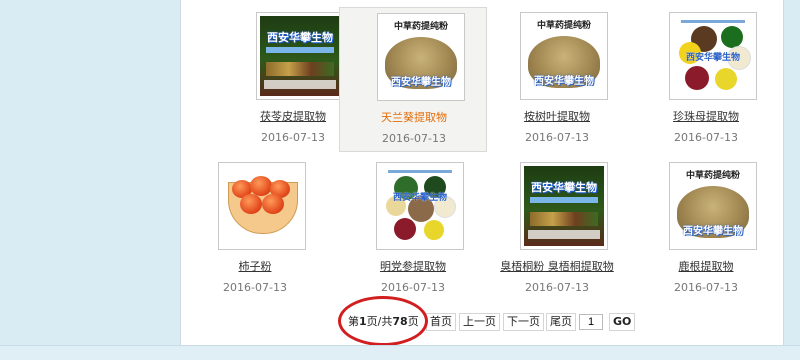 This screenshot has height=360, width=800. I want to click on go-button: GO, so click(622, 322).